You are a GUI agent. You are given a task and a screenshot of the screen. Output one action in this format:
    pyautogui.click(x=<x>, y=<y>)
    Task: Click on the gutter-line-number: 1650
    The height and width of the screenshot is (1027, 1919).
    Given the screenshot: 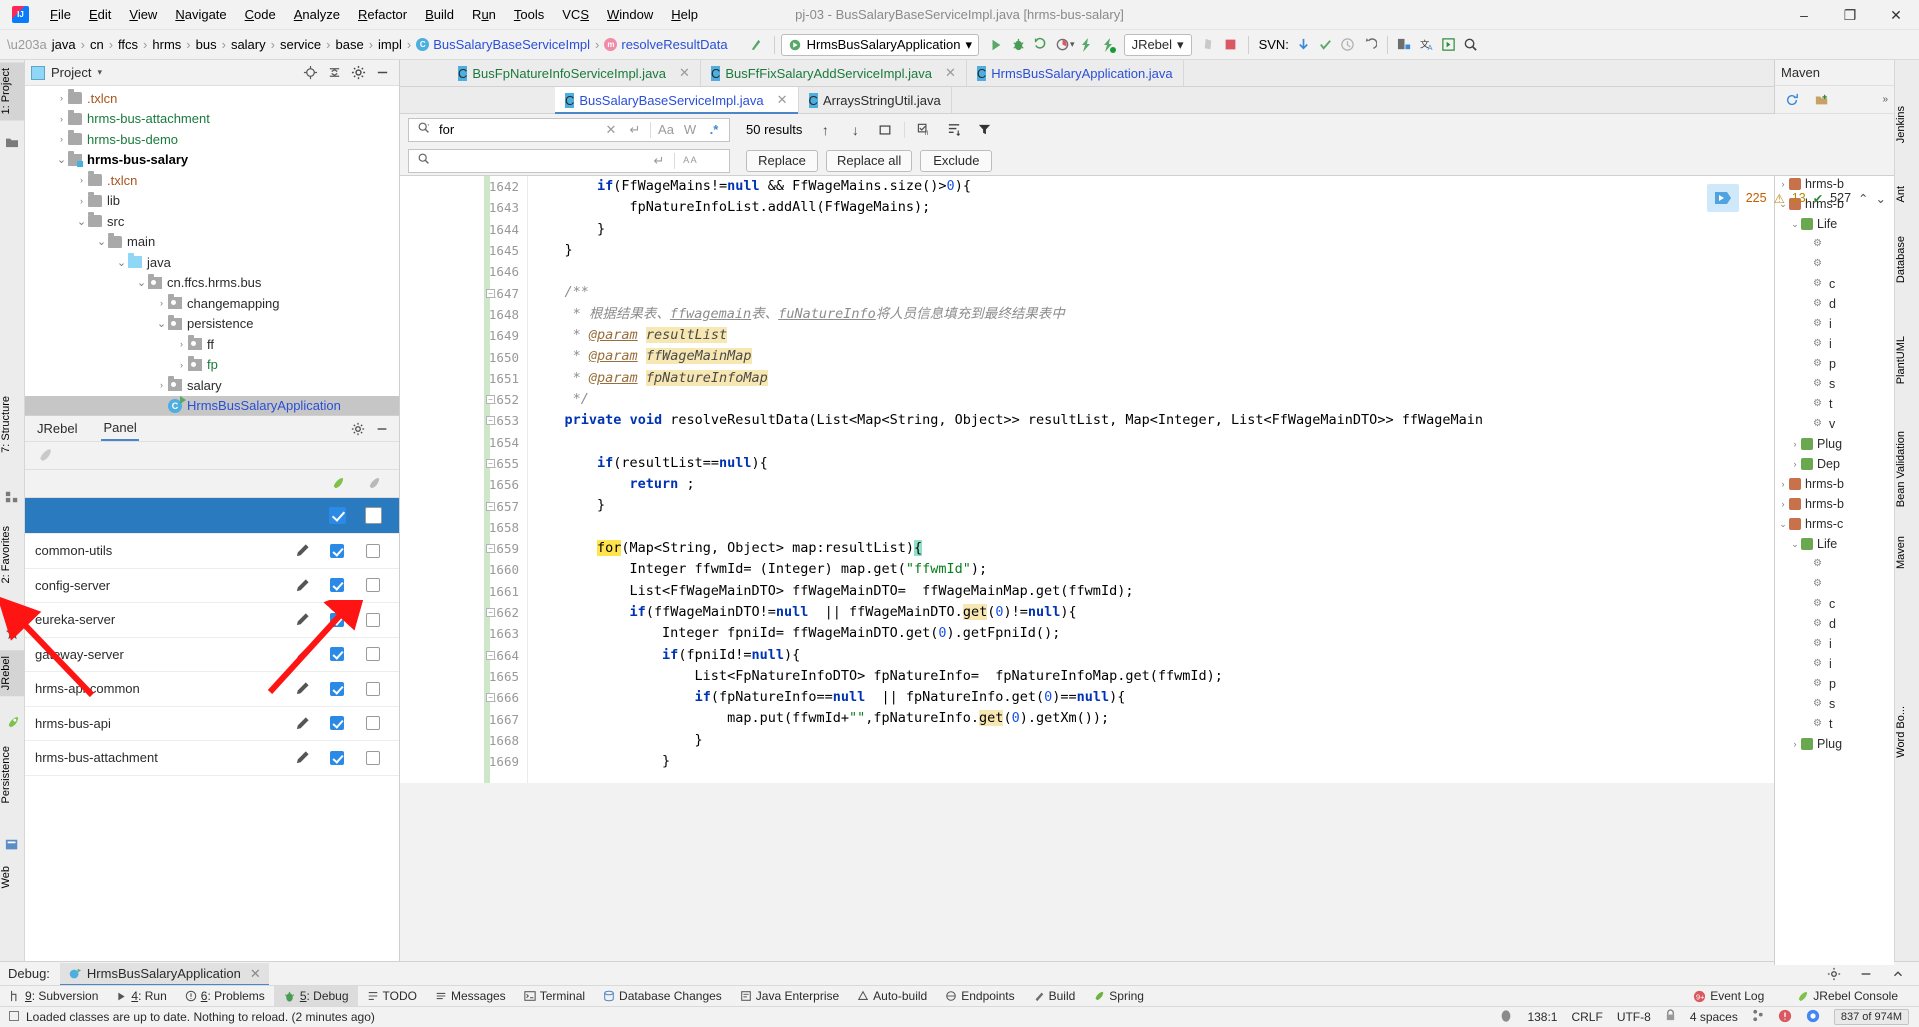 What is the action you would take?
    pyautogui.click(x=463, y=356)
    